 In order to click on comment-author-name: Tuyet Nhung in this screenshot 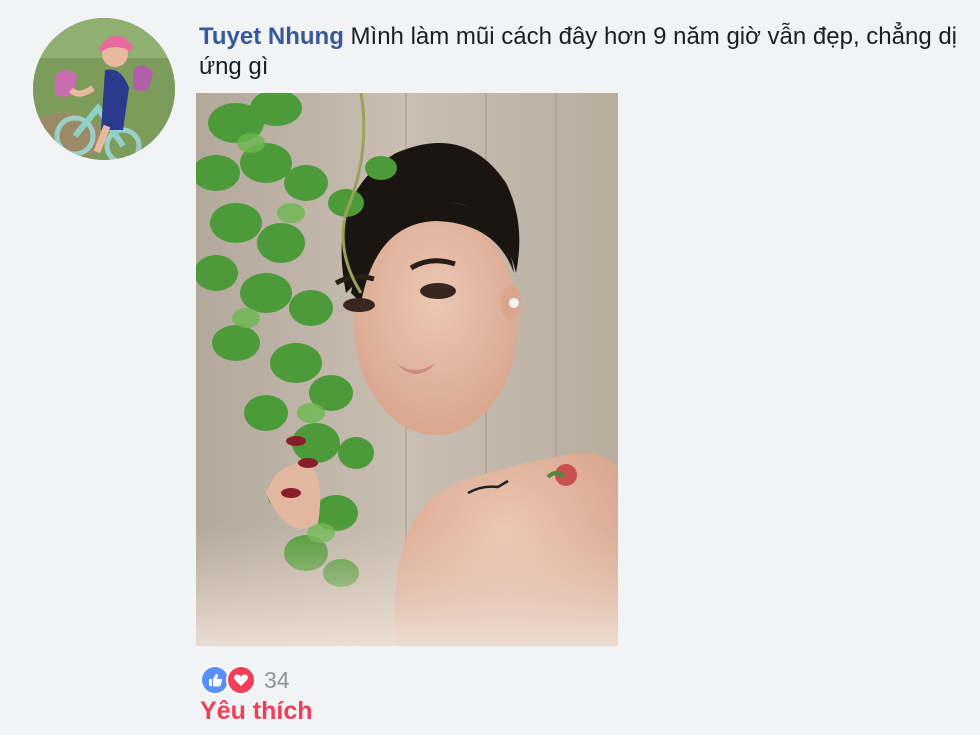, I will do `click(271, 36)`.